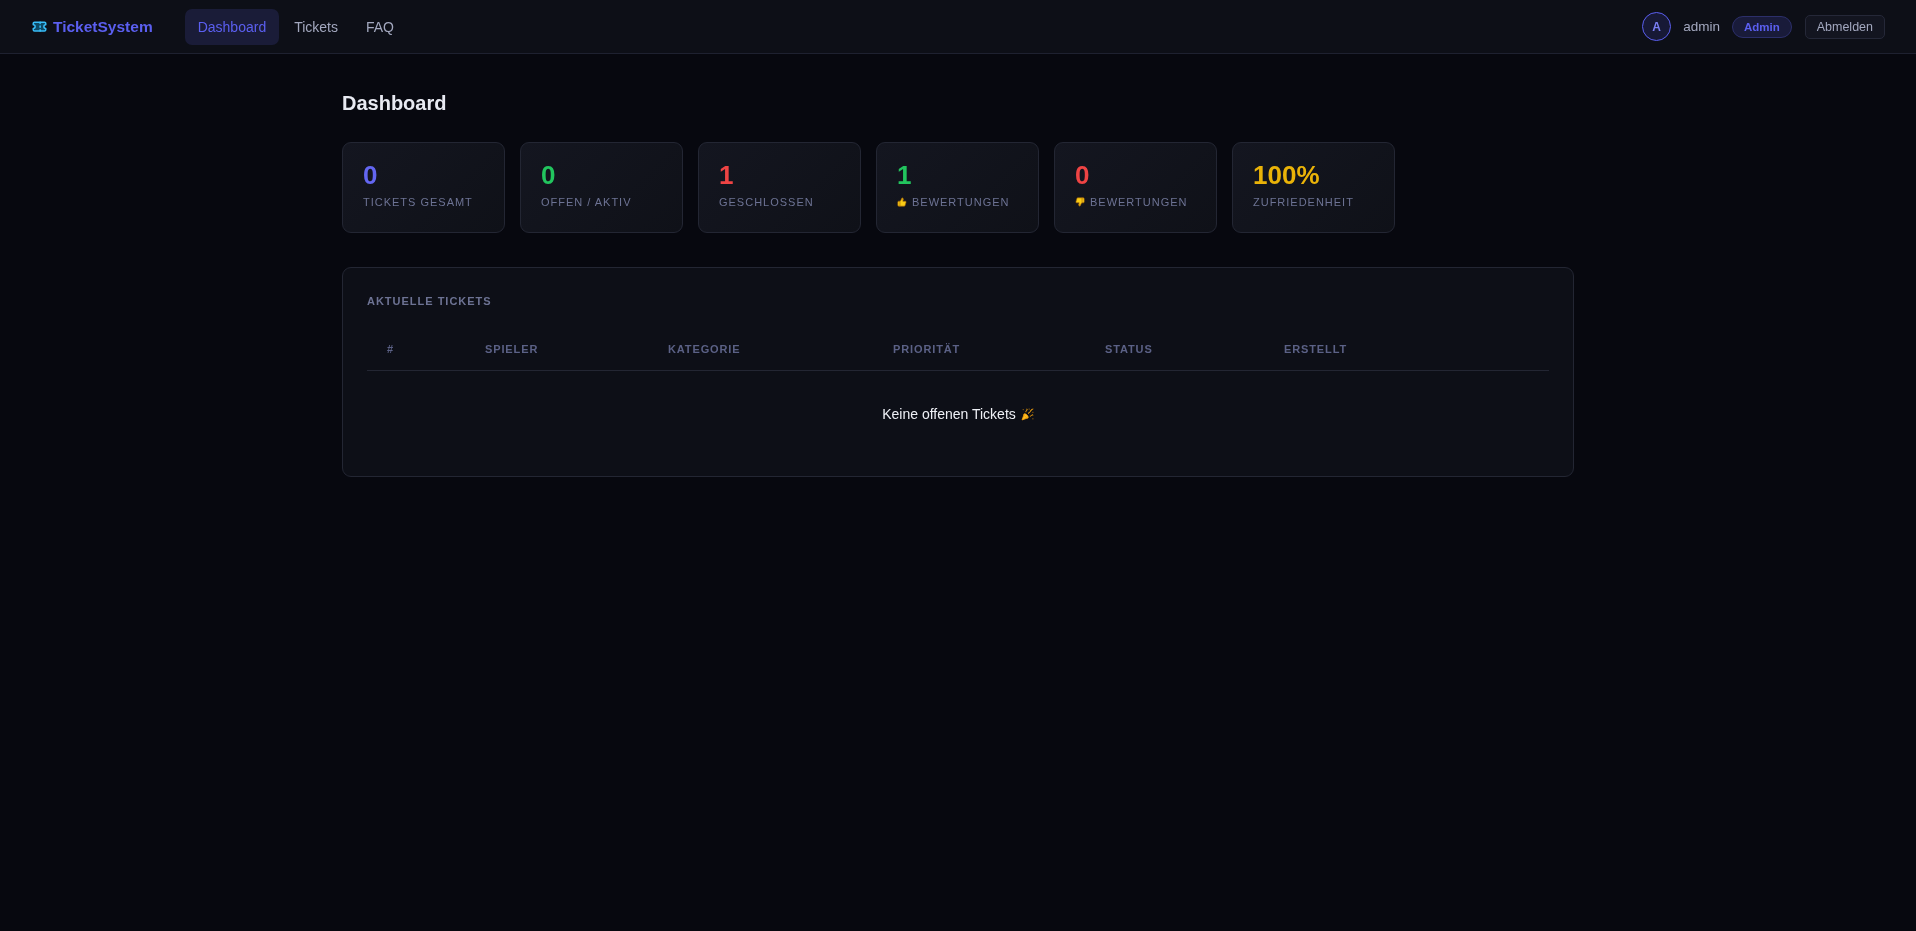  I want to click on user-avatar: A, so click(1657, 26).